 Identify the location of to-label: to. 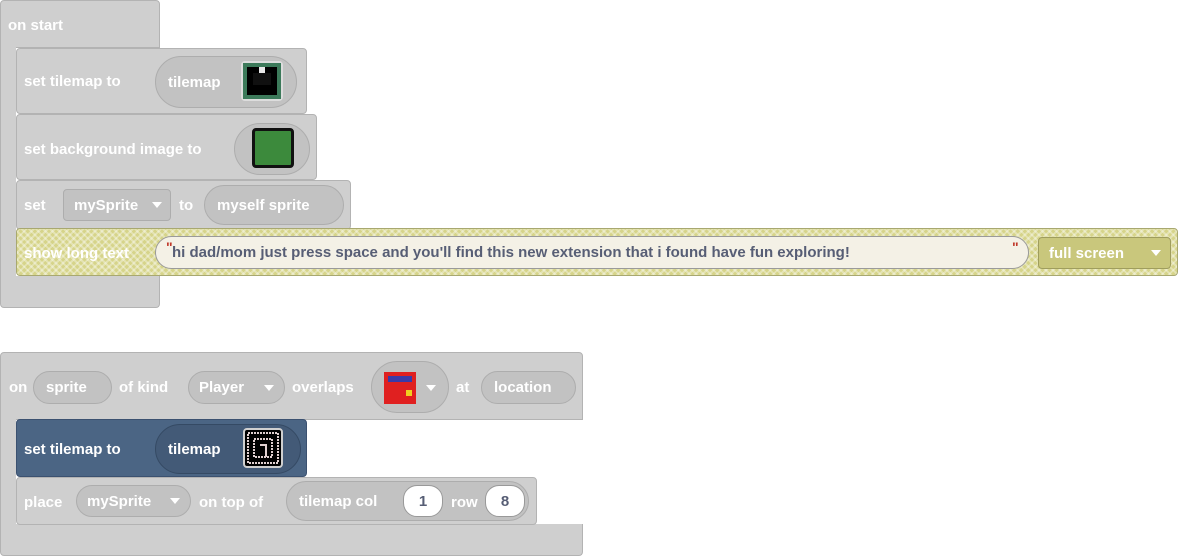
(186, 205).